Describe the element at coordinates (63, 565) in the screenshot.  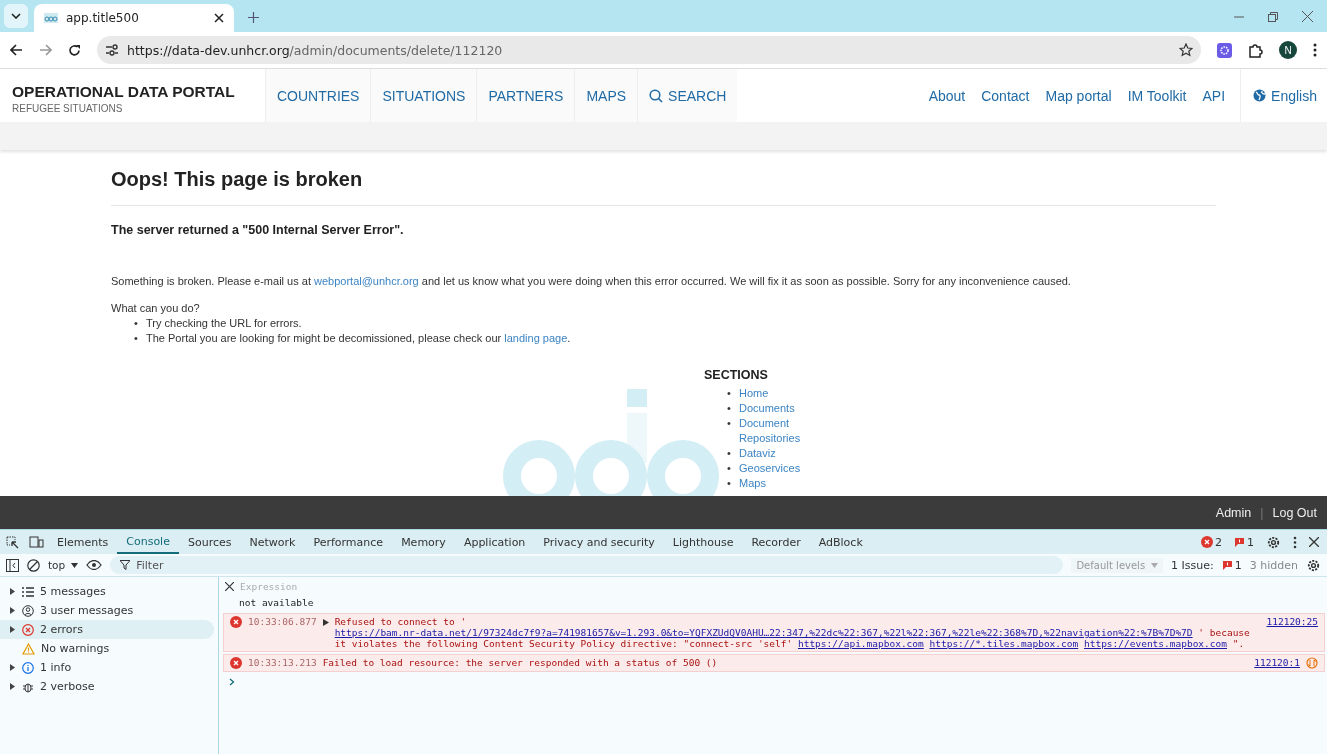
I see `context-dropdown: top` at that location.